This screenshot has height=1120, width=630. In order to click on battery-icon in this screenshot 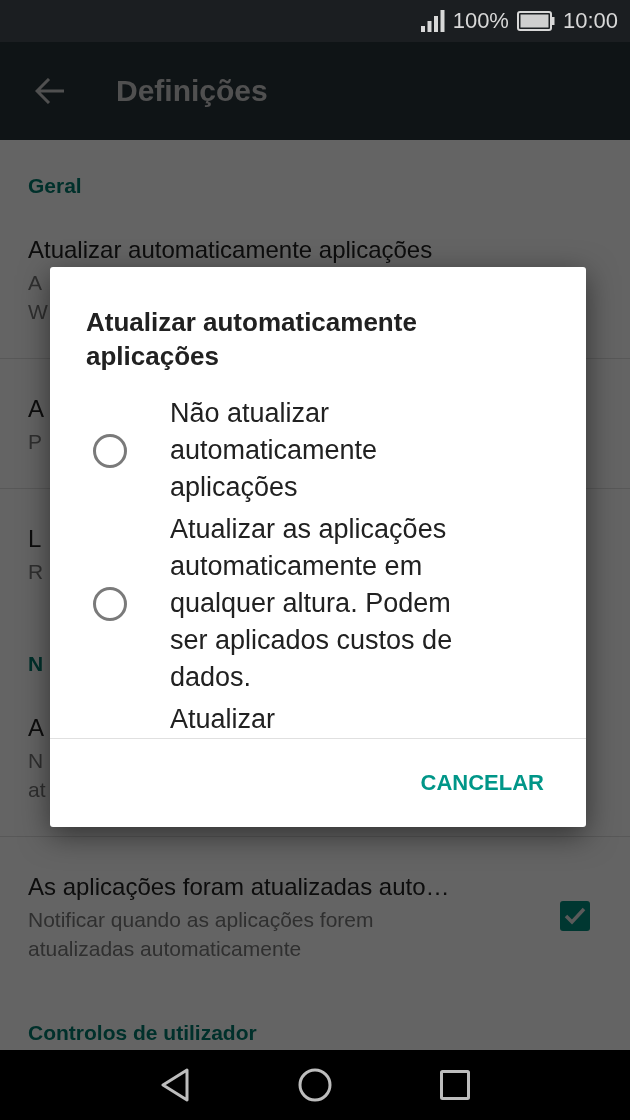, I will do `click(535, 21)`.